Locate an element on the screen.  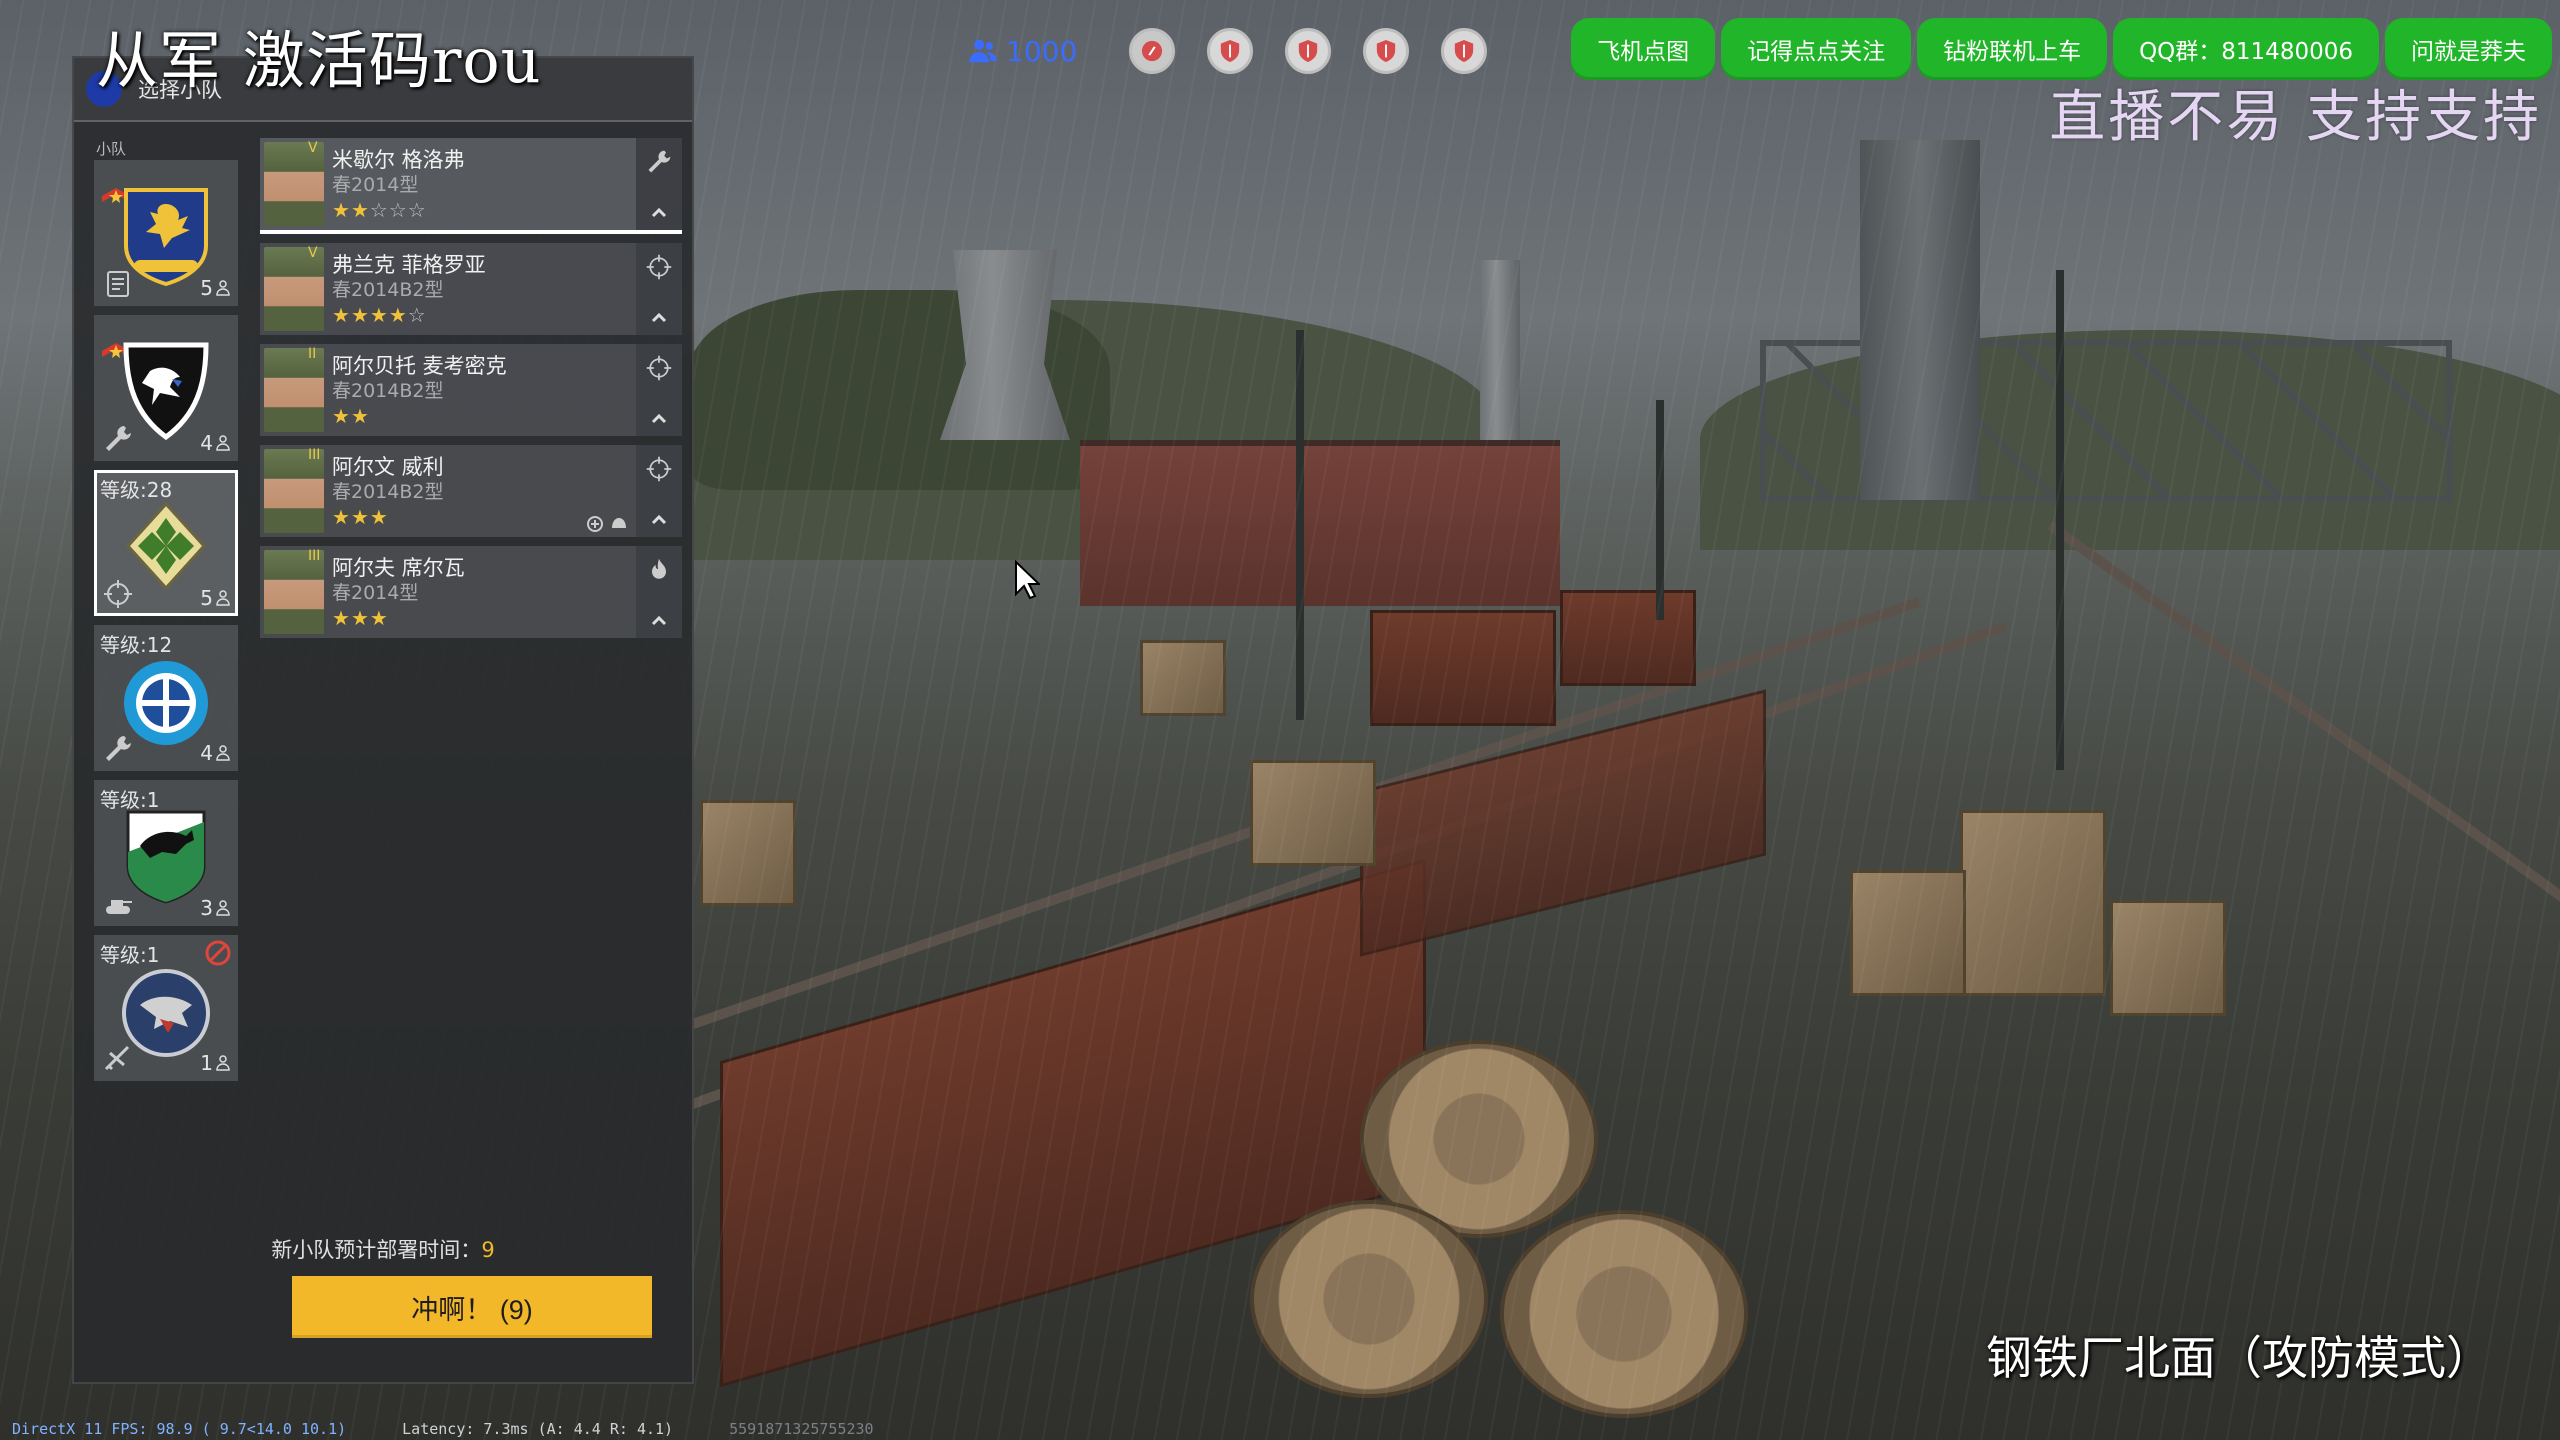
objective-c is located at coordinates (1308, 51).